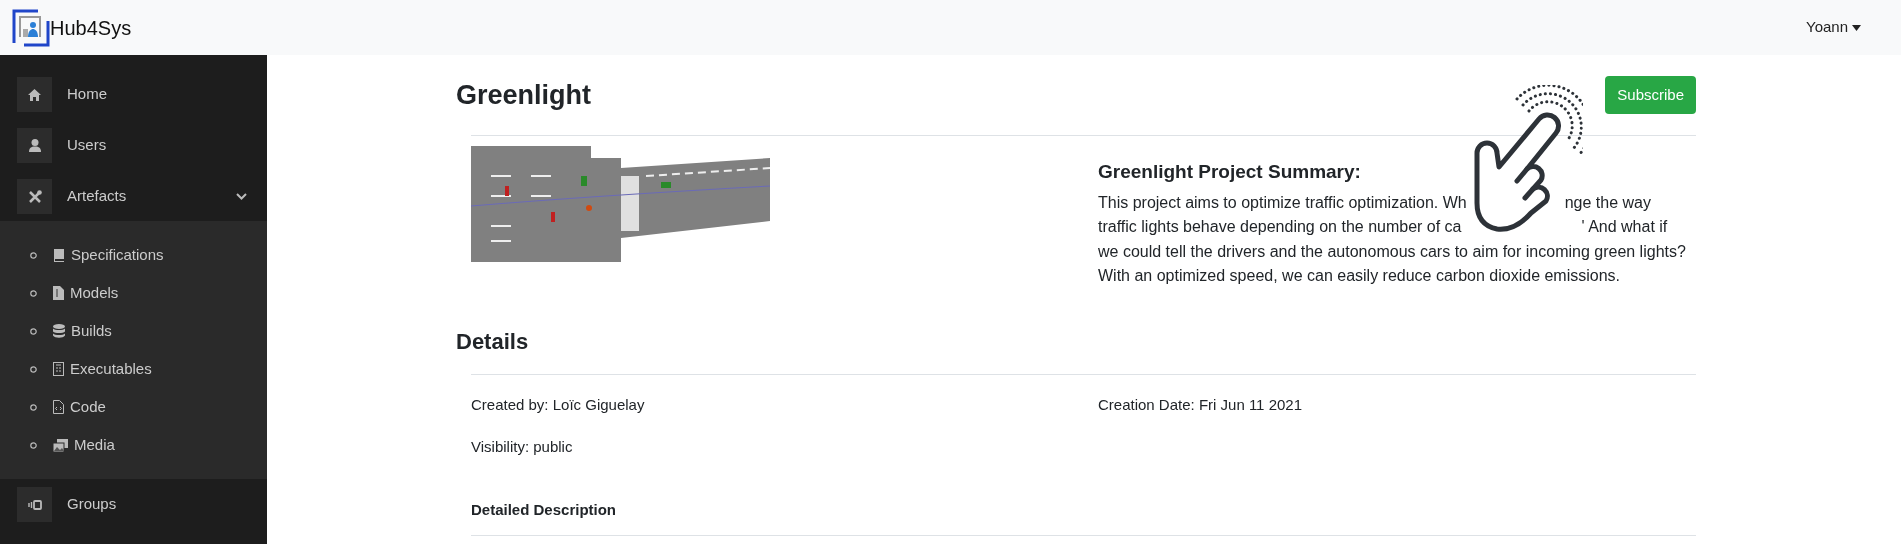 This screenshot has width=1901, height=544. What do you see at coordinates (133, 445) in the screenshot?
I see `submenu-item: Media` at bounding box center [133, 445].